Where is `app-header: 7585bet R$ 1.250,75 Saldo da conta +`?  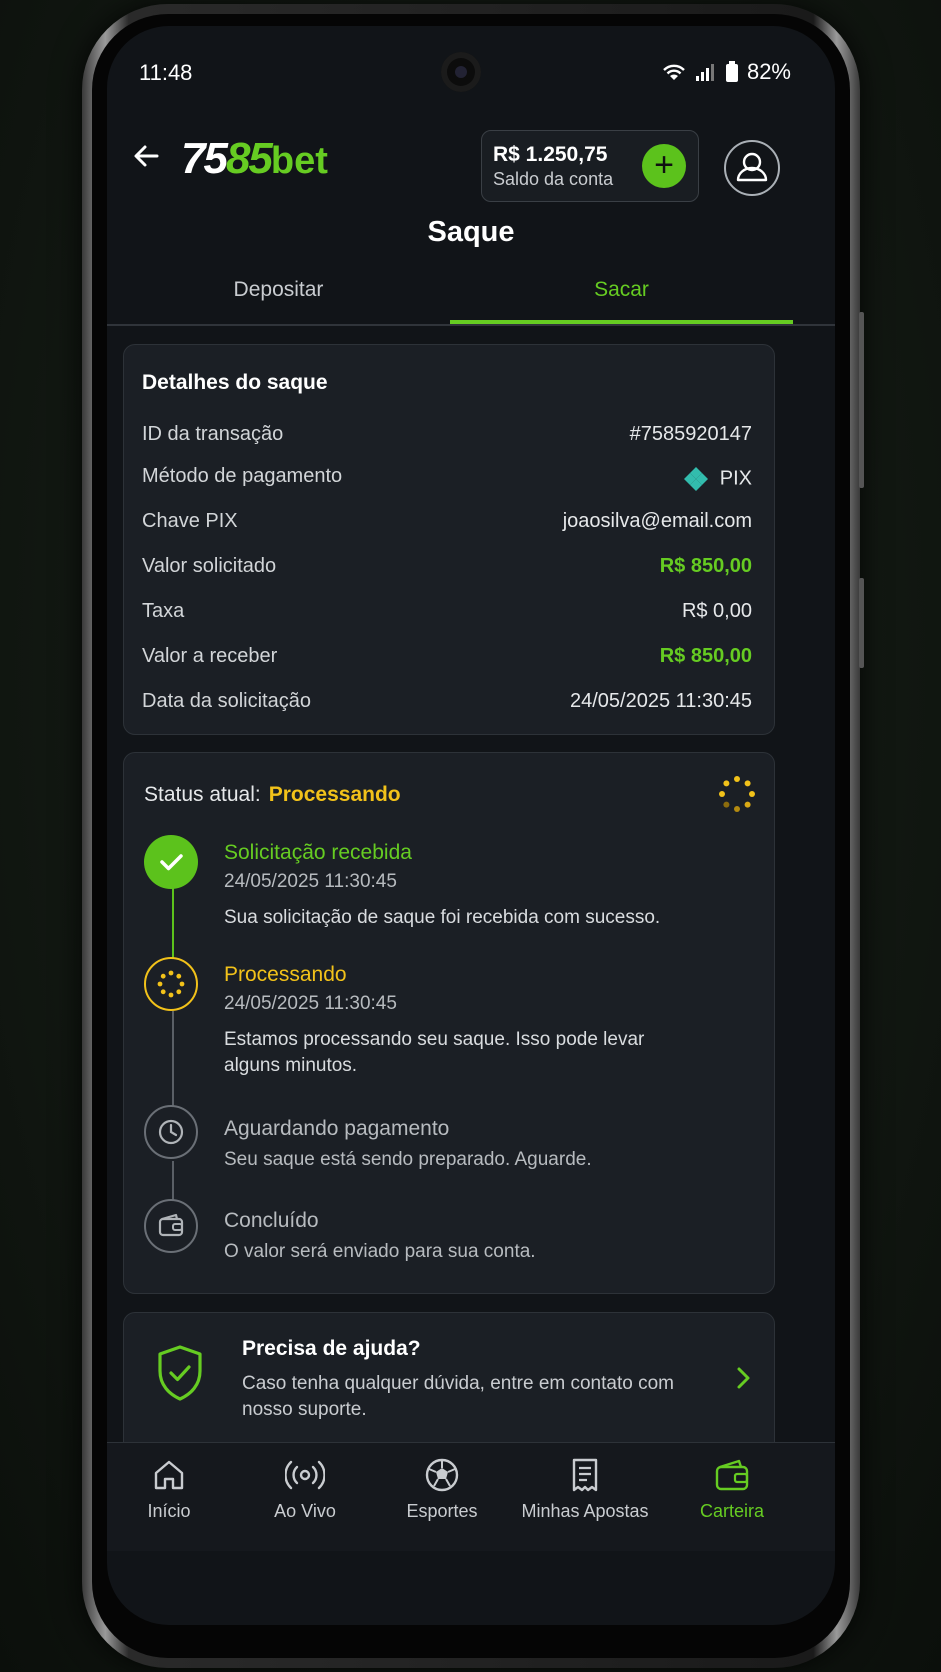
app-header: 7585bet R$ 1.250,75 Saldo da conta + is located at coordinates (471, 161).